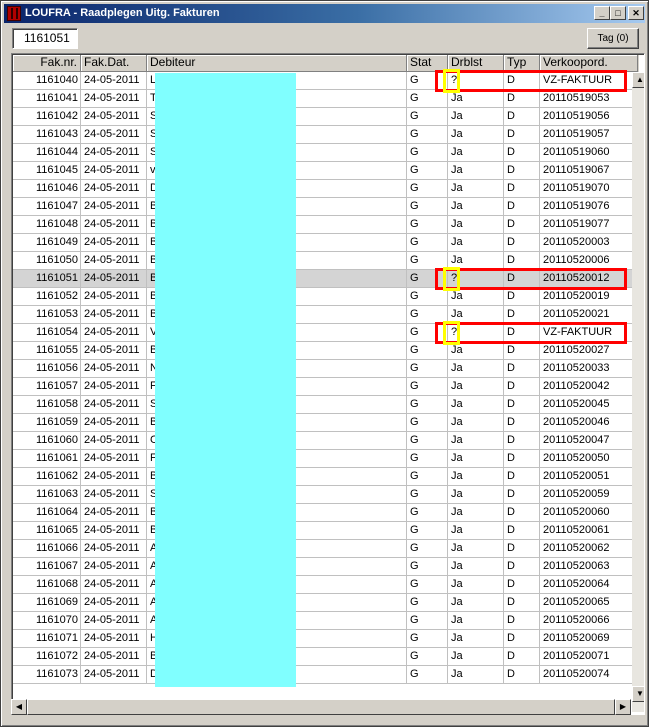 The width and height of the screenshot is (649, 727). I want to click on title-bar: LOUFRA - Raadplegen Uitg. Fakturen _ □ ✕, so click(324, 13).